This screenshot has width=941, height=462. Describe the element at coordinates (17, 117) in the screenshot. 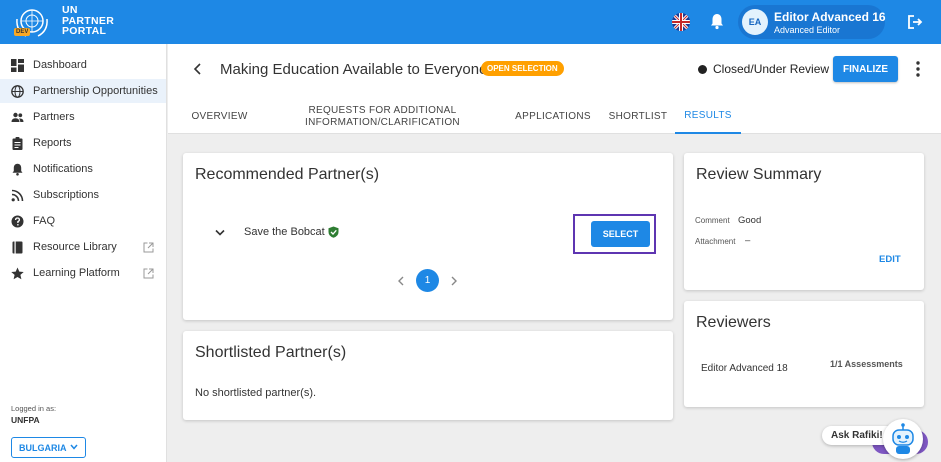

I see `people-icon` at that location.